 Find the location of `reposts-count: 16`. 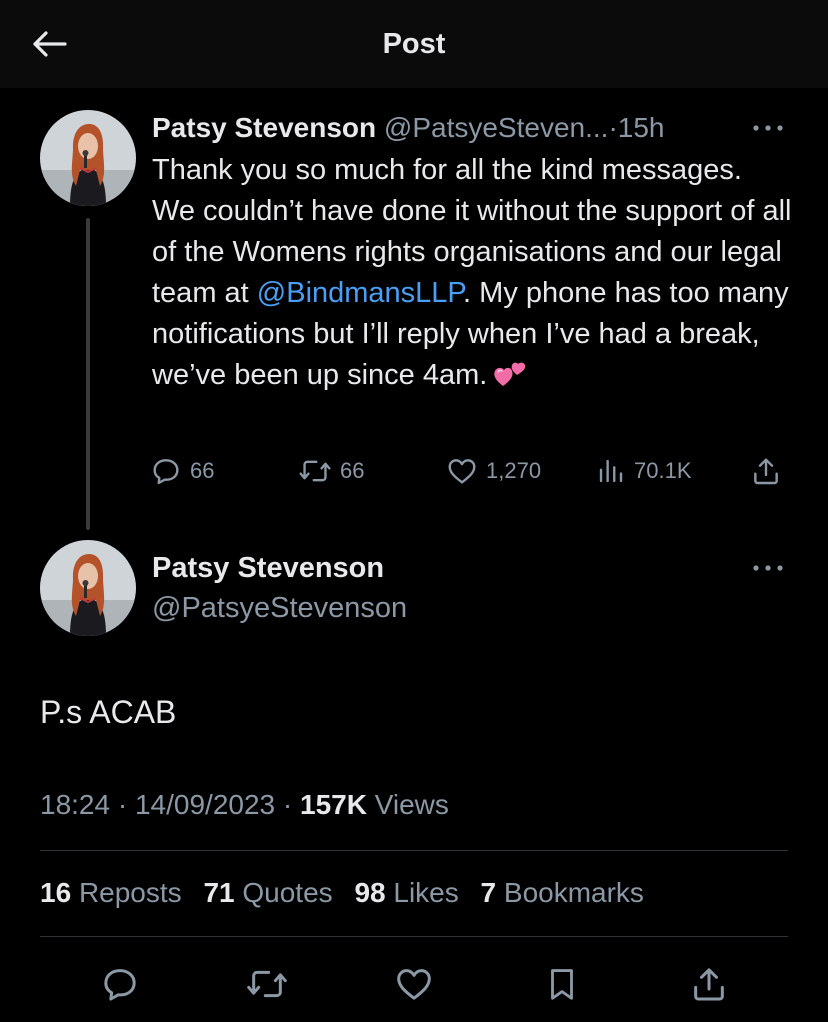

reposts-count: 16 is located at coordinates (56, 892).